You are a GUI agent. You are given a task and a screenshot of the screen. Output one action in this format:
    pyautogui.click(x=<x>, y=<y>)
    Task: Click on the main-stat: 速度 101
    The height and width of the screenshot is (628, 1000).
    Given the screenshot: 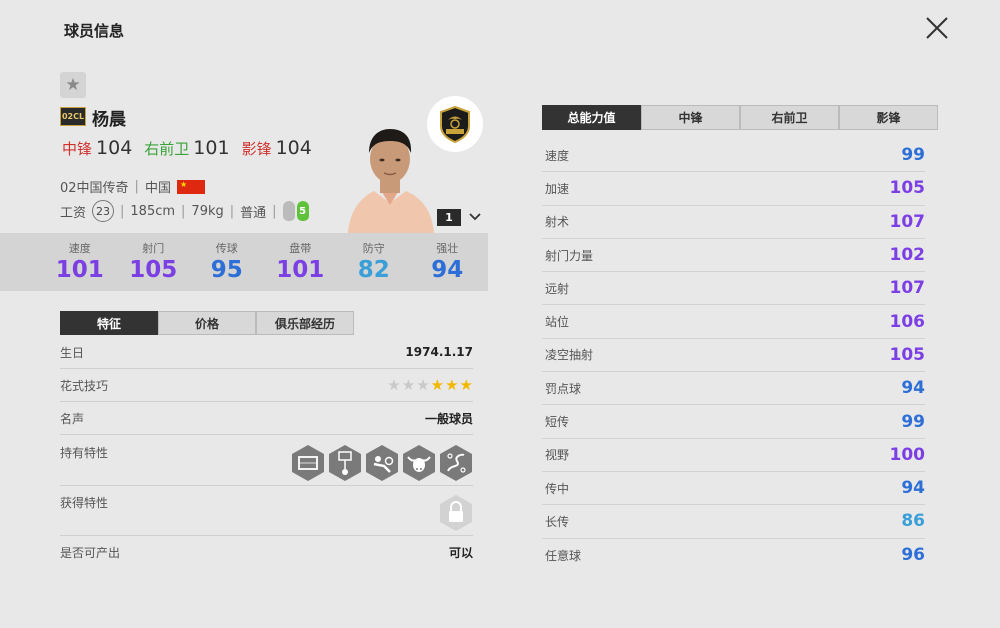 What is the action you would take?
    pyautogui.click(x=80, y=262)
    